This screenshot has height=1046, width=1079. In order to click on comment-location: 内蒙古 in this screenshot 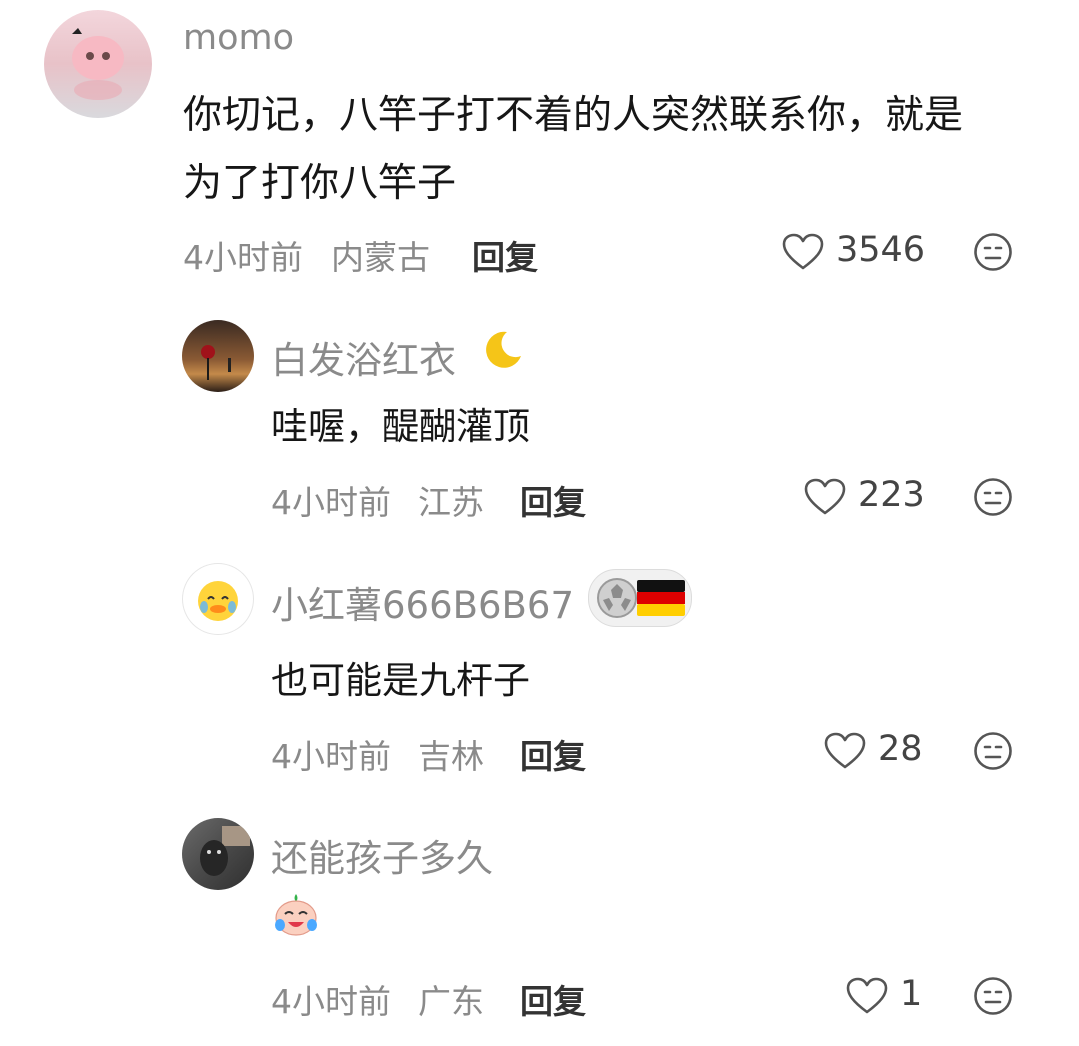, I will do `click(380, 257)`.